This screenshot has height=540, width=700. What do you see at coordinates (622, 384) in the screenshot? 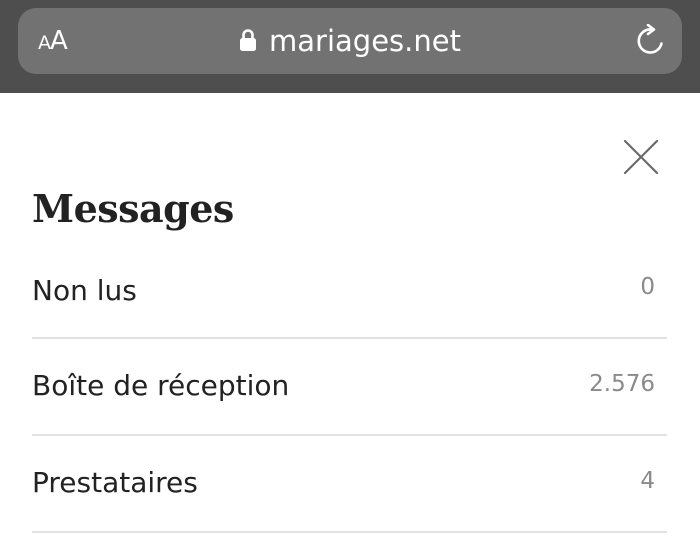
I see `list-item-count: 2.576` at bounding box center [622, 384].